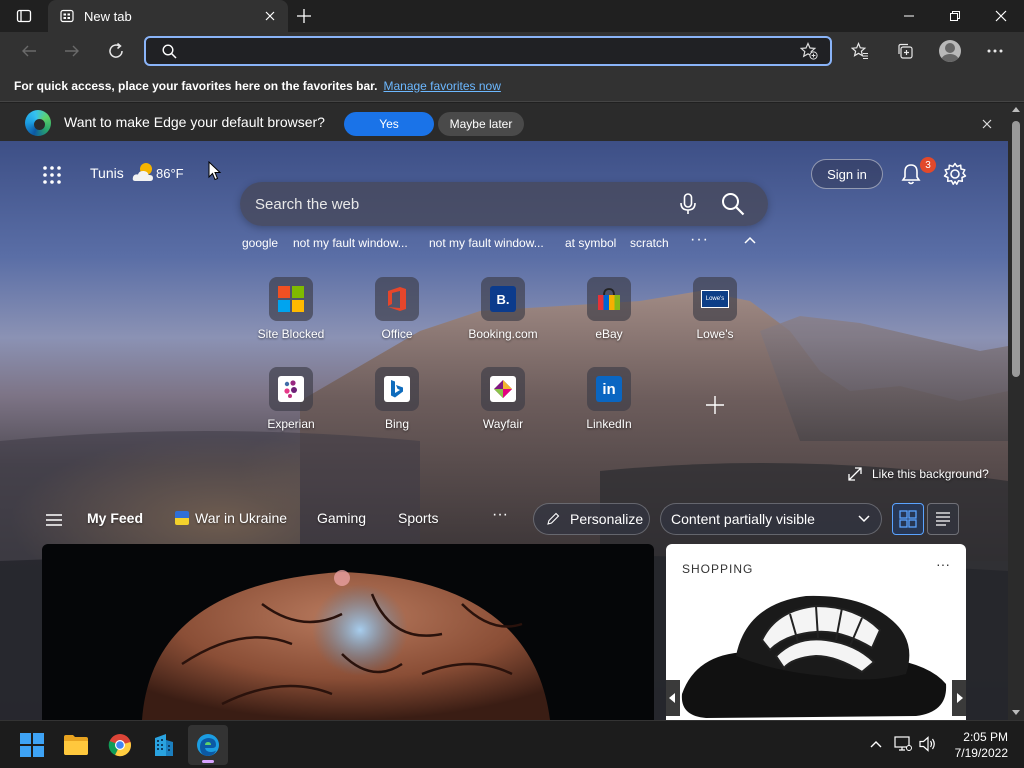 The image size is (1024, 768). Describe the element at coordinates (955, 16) in the screenshot. I see `restore-button` at that location.